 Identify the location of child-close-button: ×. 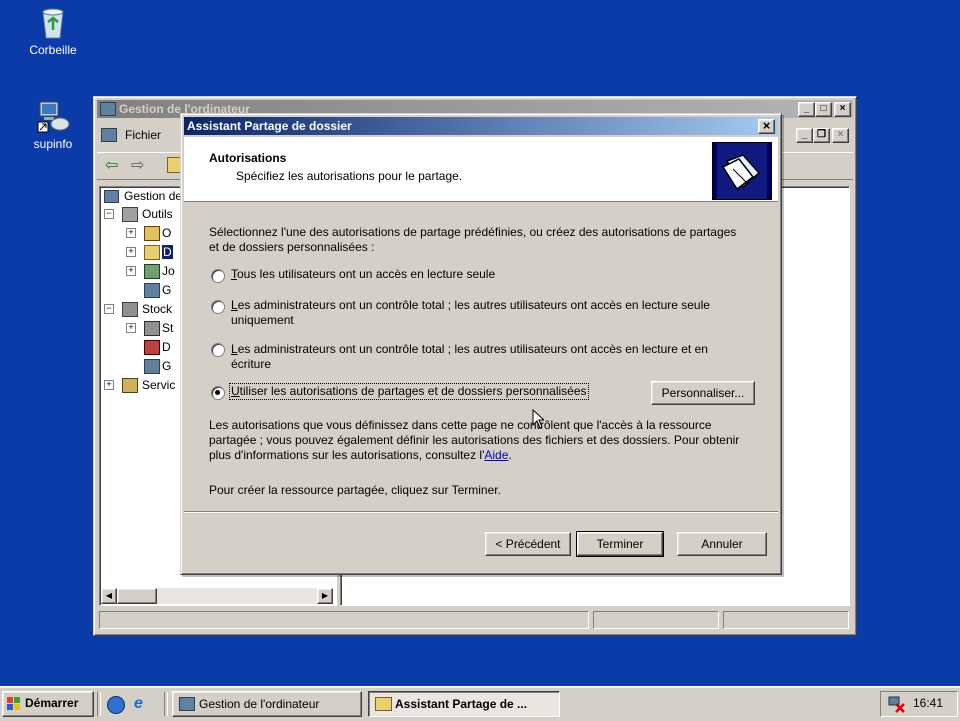
(840, 135).